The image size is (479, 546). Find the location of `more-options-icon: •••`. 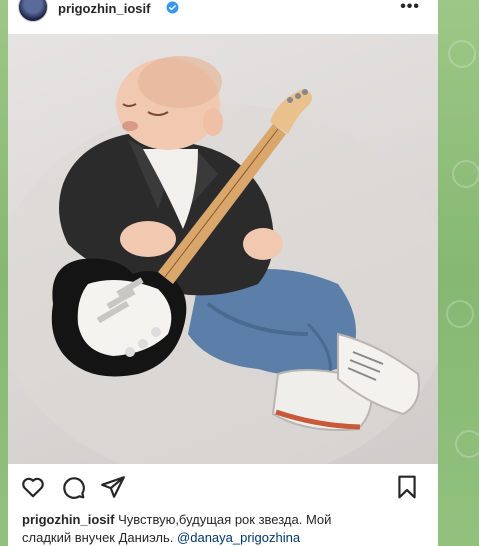

more-options-icon: ••• is located at coordinates (410, 8).